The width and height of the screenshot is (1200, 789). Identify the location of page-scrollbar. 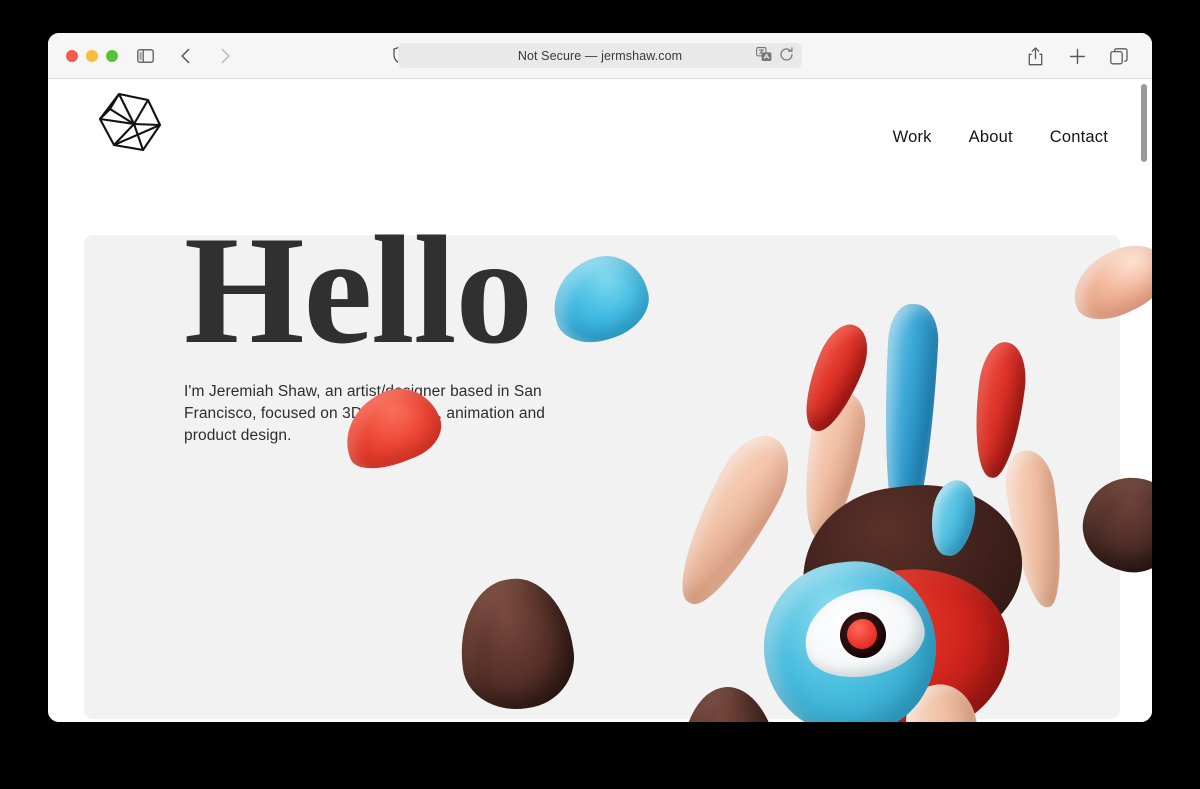
(1144, 400).